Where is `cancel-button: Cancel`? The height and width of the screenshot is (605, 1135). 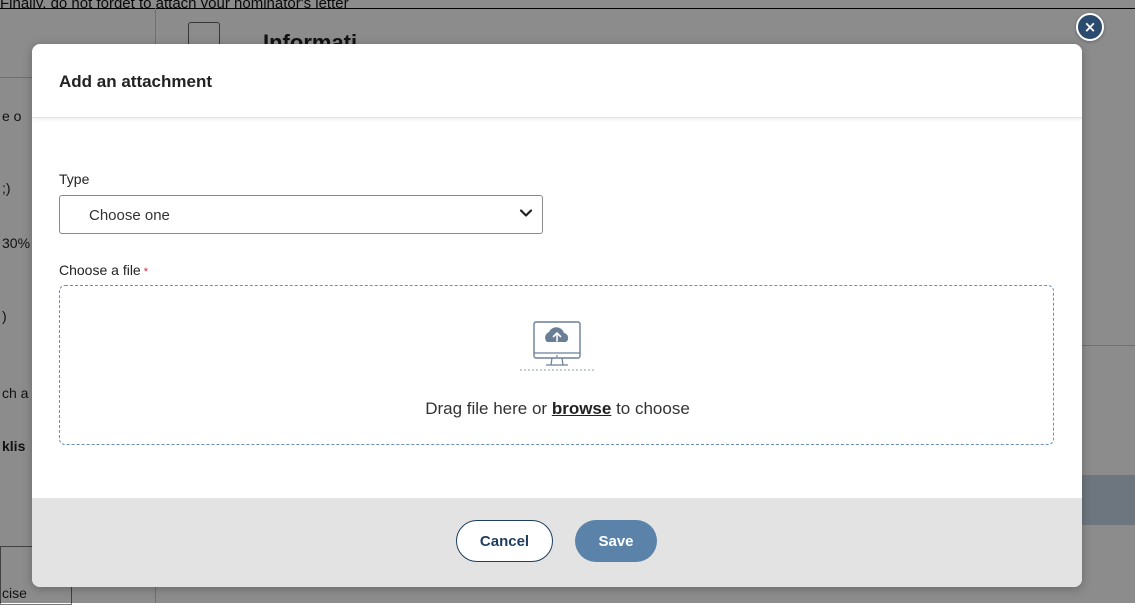 cancel-button: Cancel is located at coordinates (504, 541).